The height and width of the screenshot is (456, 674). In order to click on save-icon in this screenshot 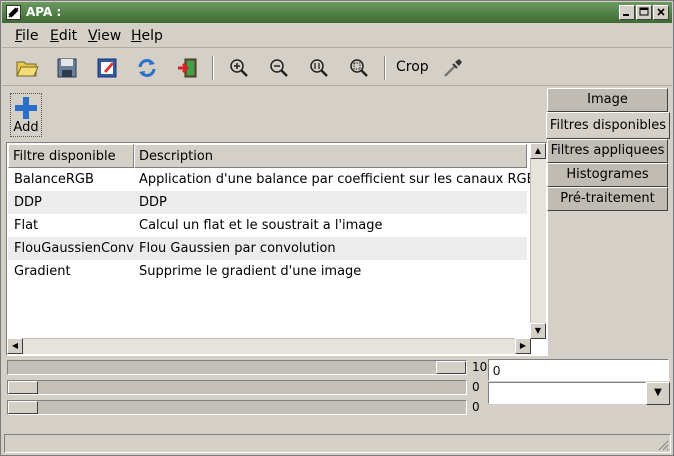, I will do `click(67, 68)`.